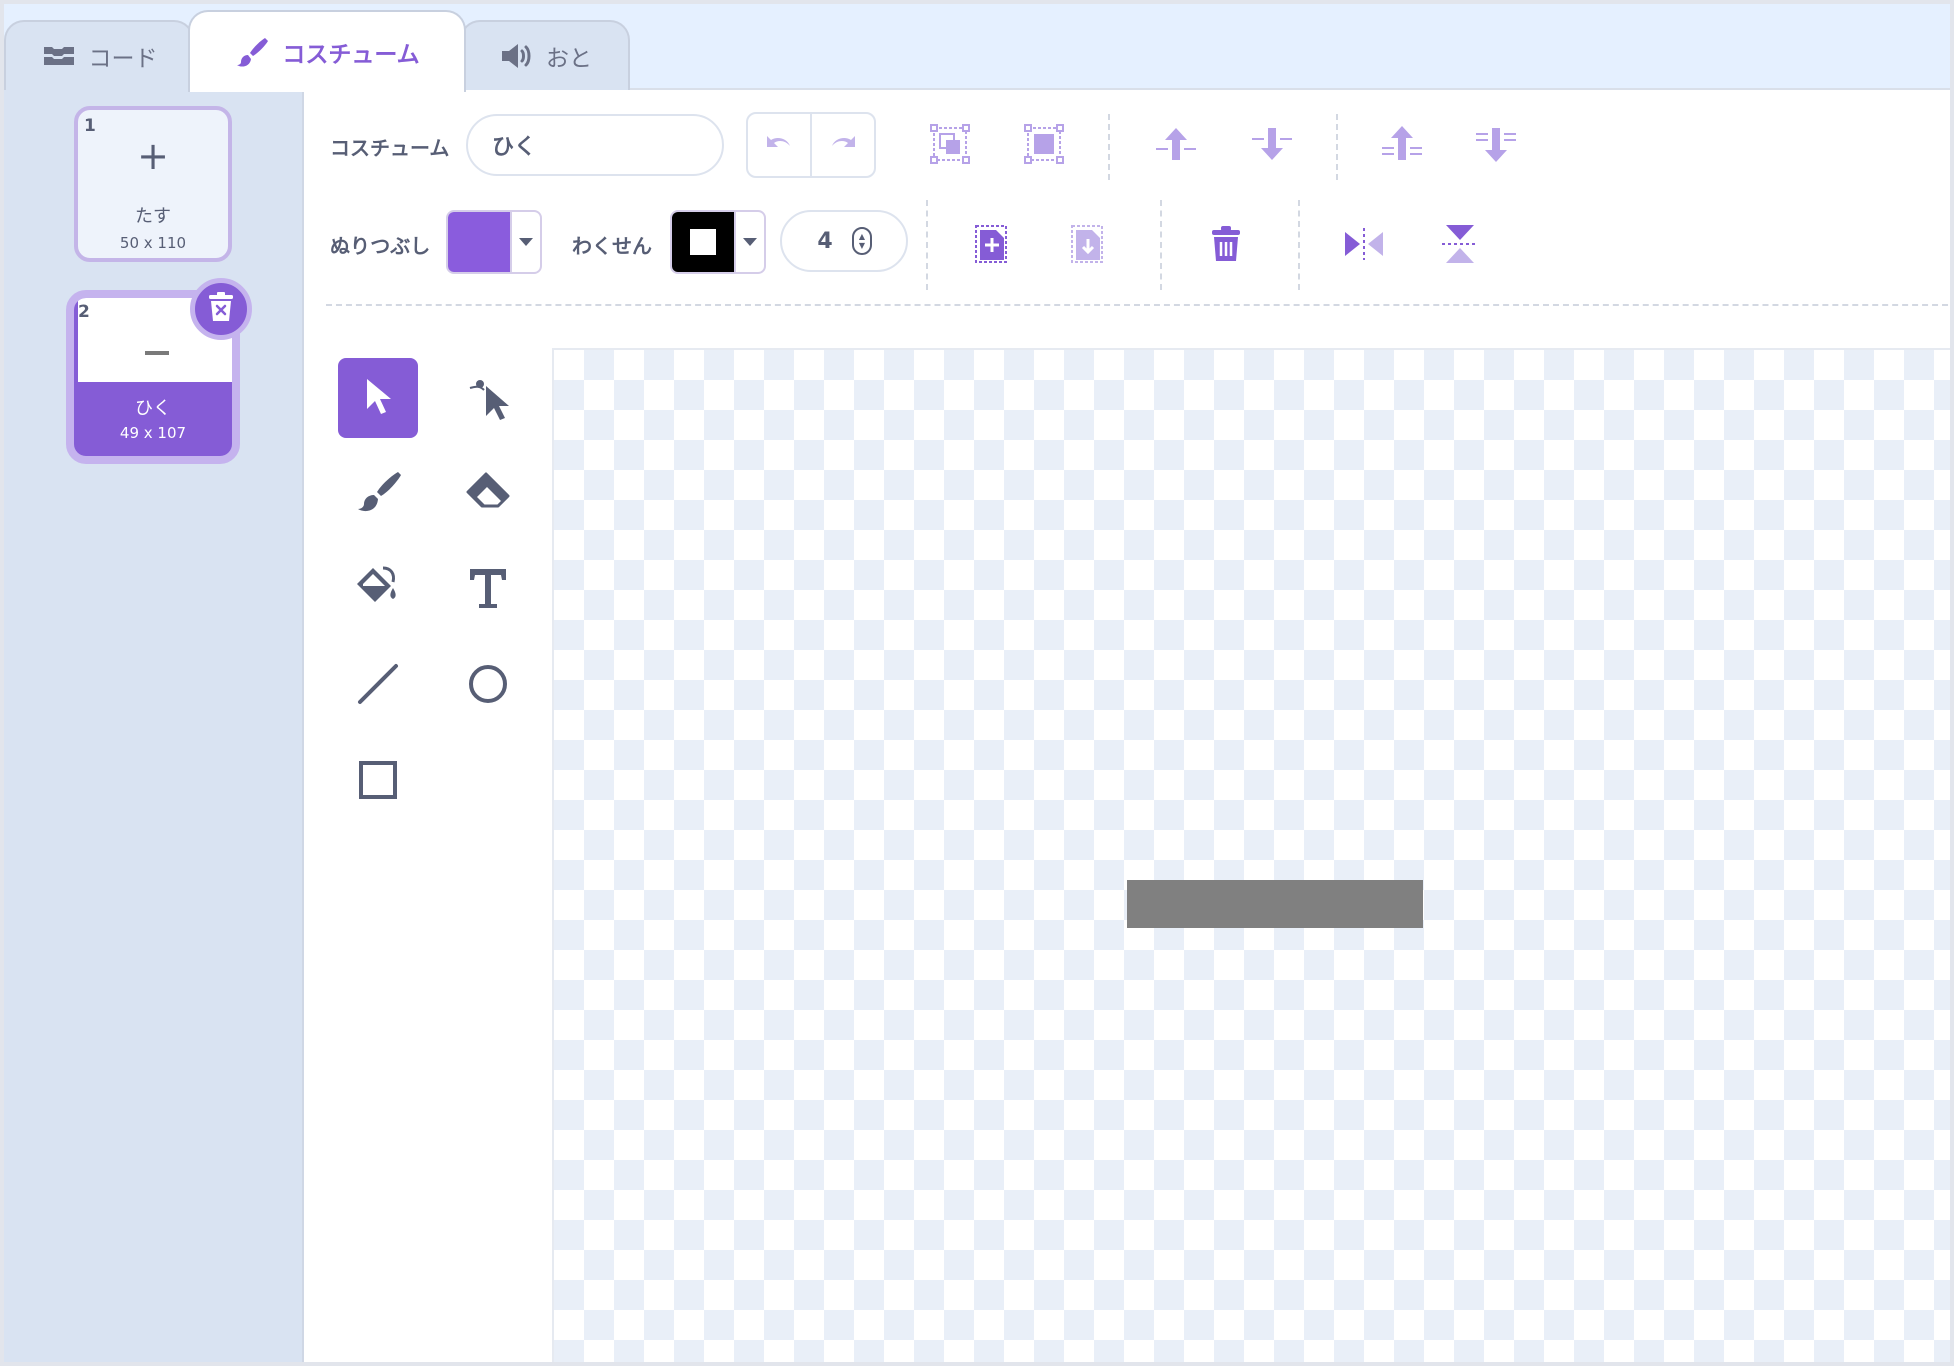 The image size is (1954, 1366). I want to click on select-tool, so click(378, 398).